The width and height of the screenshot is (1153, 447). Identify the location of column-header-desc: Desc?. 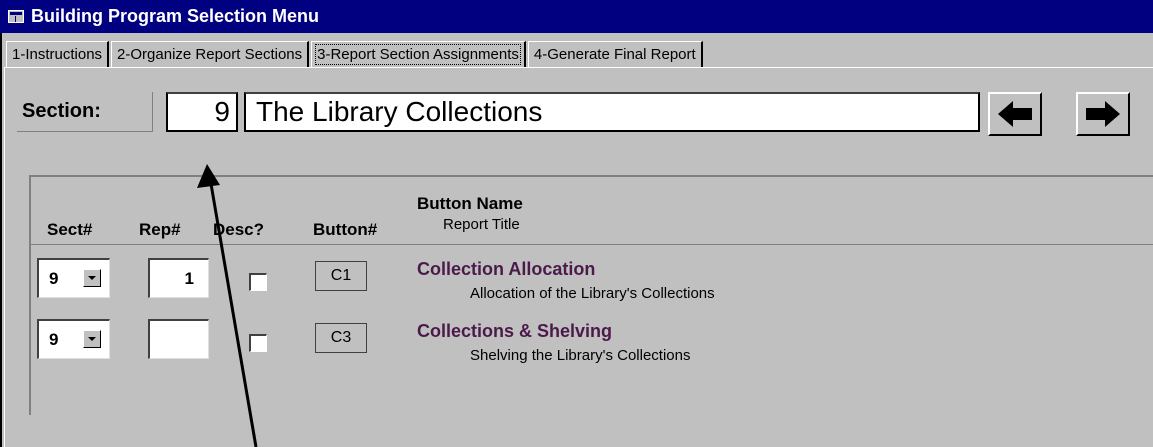
(239, 229).